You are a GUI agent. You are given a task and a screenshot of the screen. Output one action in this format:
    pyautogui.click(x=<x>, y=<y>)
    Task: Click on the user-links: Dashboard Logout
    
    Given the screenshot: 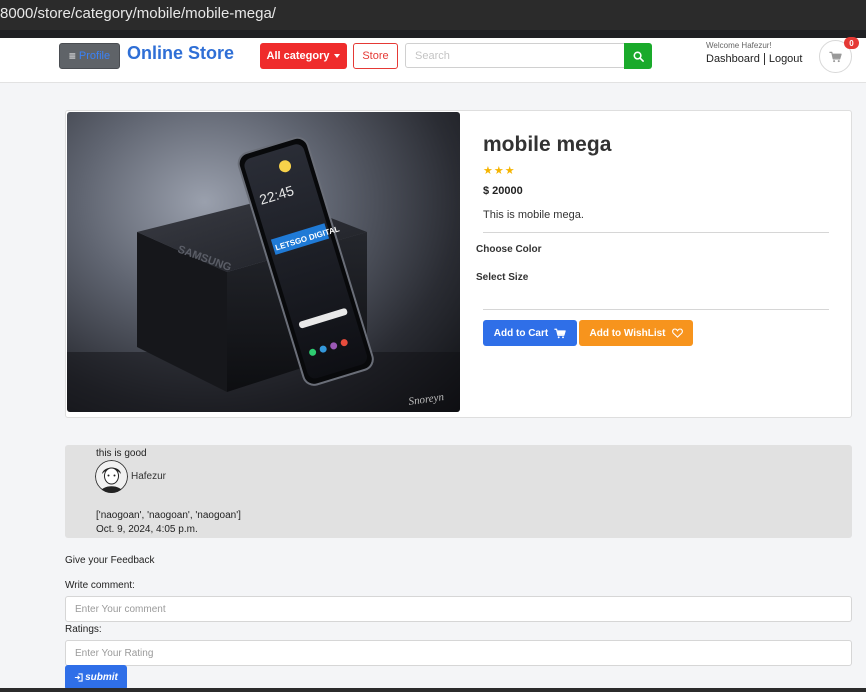 What is the action you would take?
    pyautogui.click(x=754, y=59)
    